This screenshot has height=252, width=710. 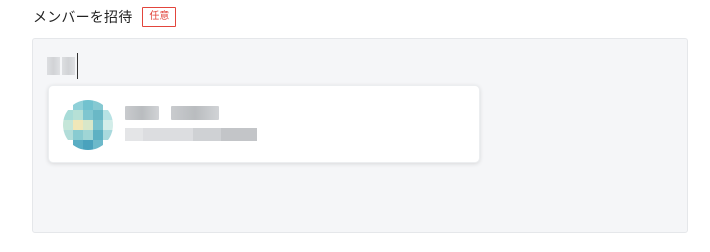 I want to click on optional-badge: 任意, so click(x=159, y=17).